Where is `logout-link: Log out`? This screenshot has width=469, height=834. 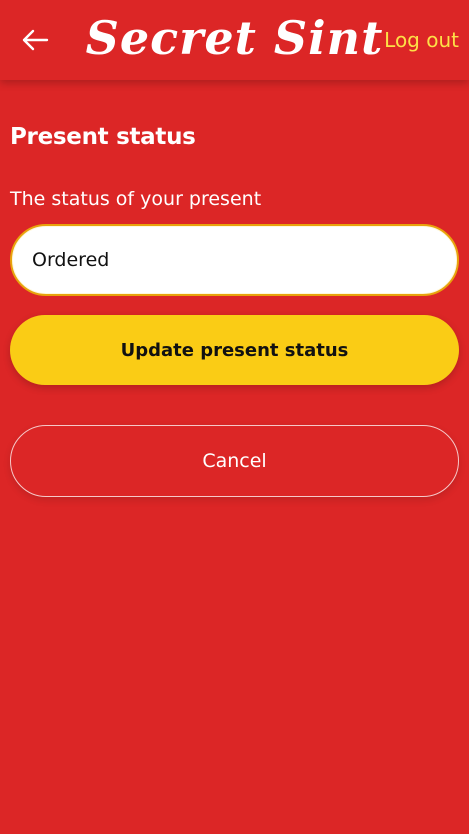
logout-link: Log out is located at coordinates (421, 40).